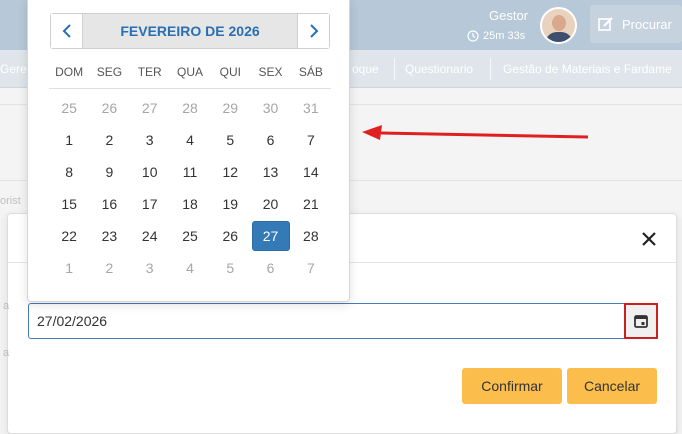 This screenshot has height=434, width=682. I want to click on day-cell: 21, so click(311, 204).